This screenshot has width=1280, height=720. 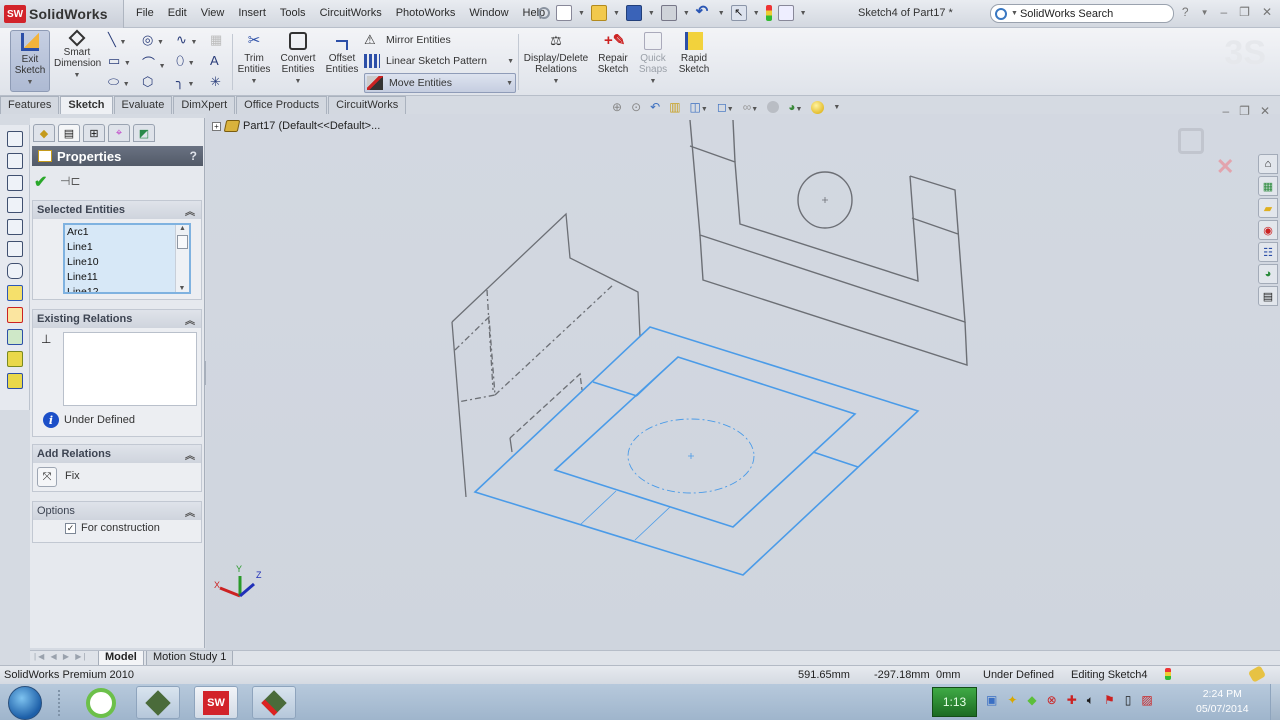 I want to click on tray-wand-icon: ✦, so click(x=1012, y=700).